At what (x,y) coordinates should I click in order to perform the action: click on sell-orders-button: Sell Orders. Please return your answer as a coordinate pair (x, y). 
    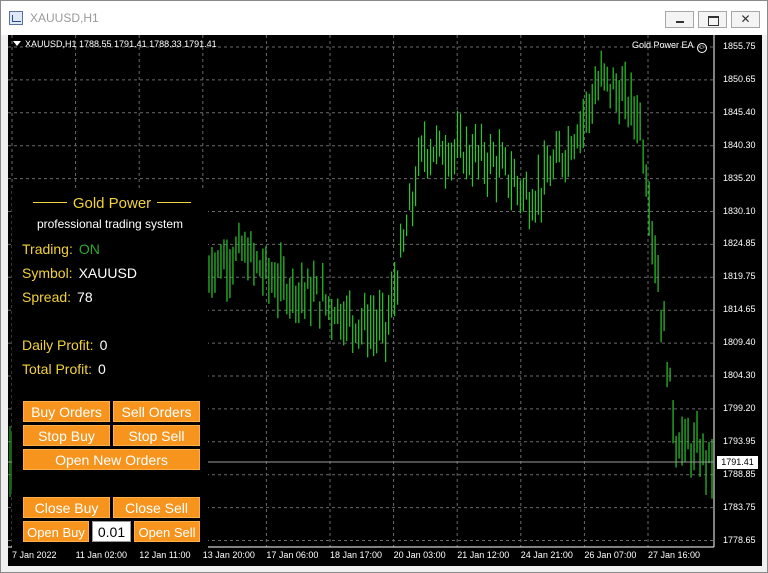
    Looking at the image, I should click on (156, 411).